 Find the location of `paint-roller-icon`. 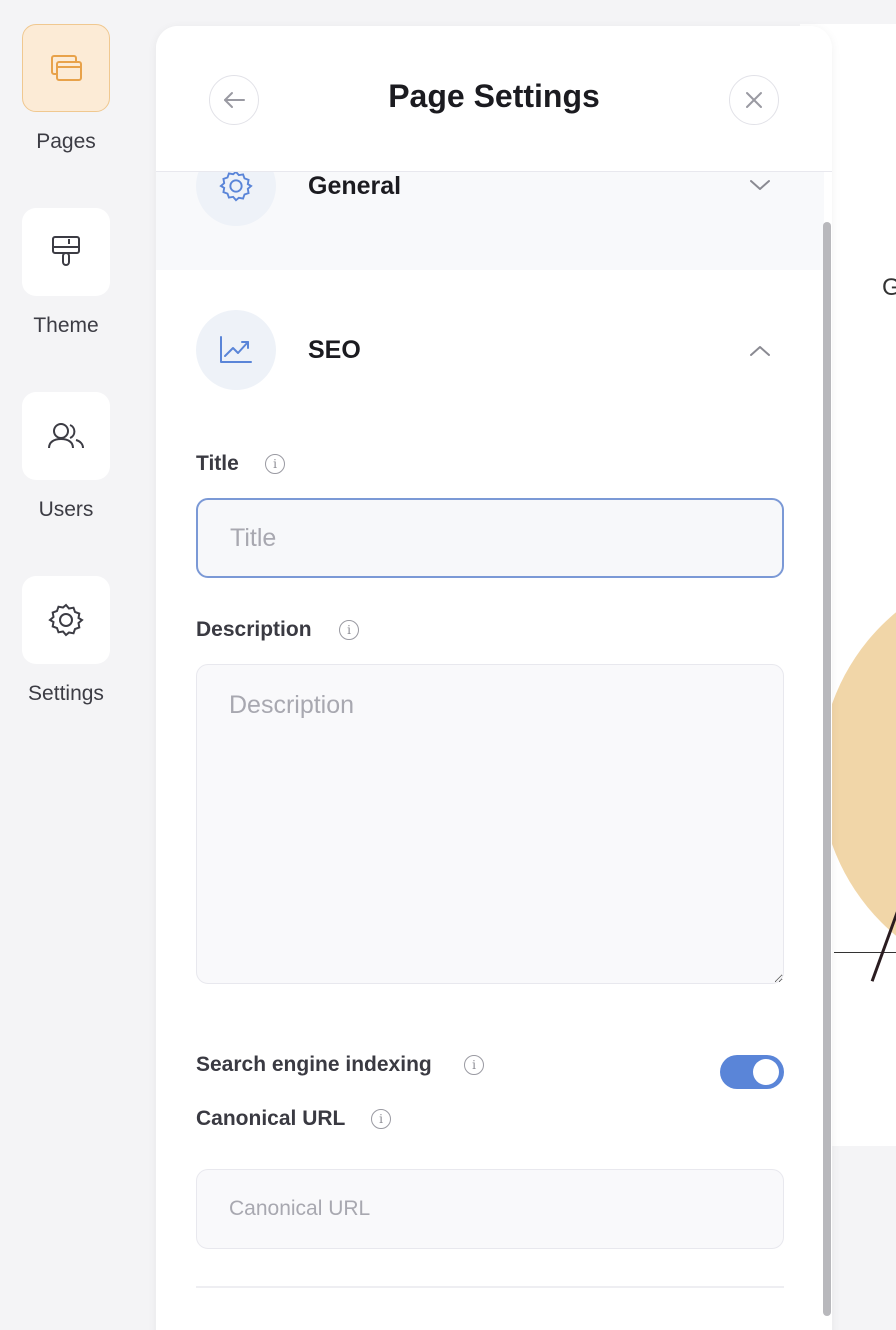

paint-roller-icon is located at coordinates (66, 251).